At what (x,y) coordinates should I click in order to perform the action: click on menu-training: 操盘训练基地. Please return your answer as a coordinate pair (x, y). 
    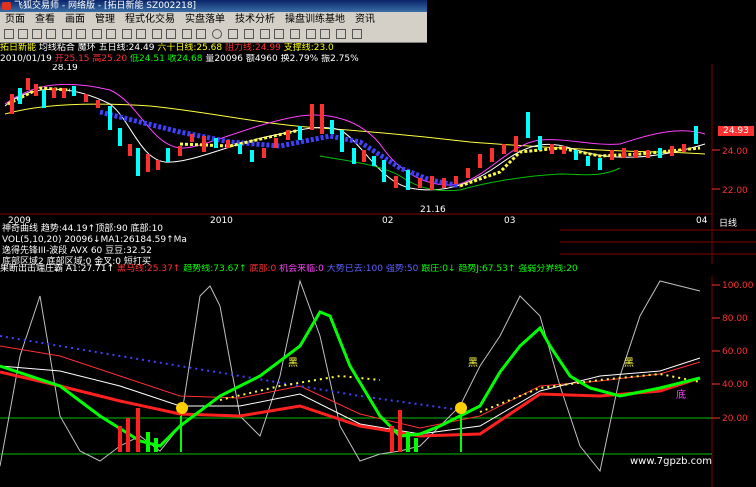
    Looking at the image, I should click on (315, 19).